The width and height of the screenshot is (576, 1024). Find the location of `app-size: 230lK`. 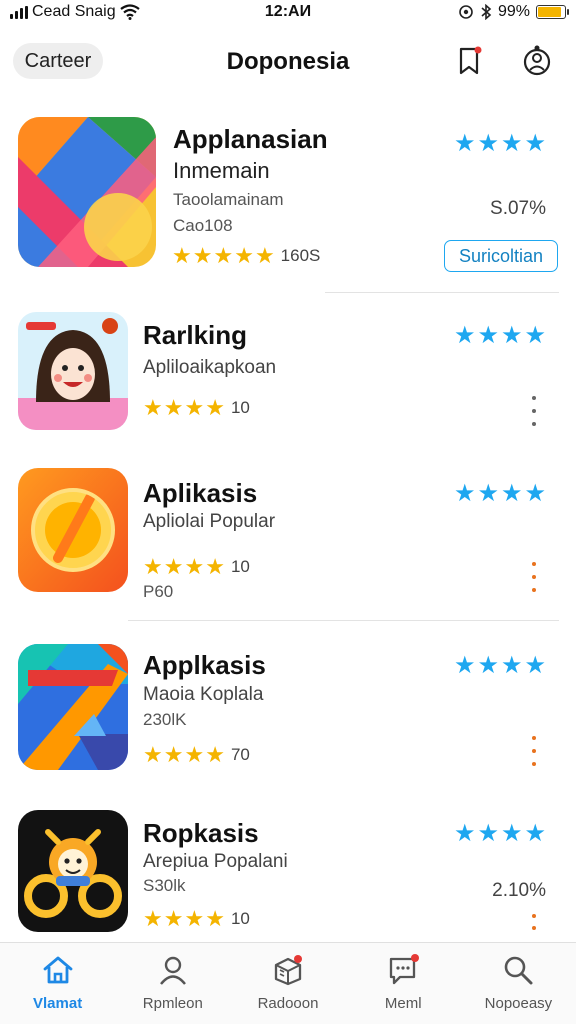

app-size: 230lK is located at coordinates (165, 719).